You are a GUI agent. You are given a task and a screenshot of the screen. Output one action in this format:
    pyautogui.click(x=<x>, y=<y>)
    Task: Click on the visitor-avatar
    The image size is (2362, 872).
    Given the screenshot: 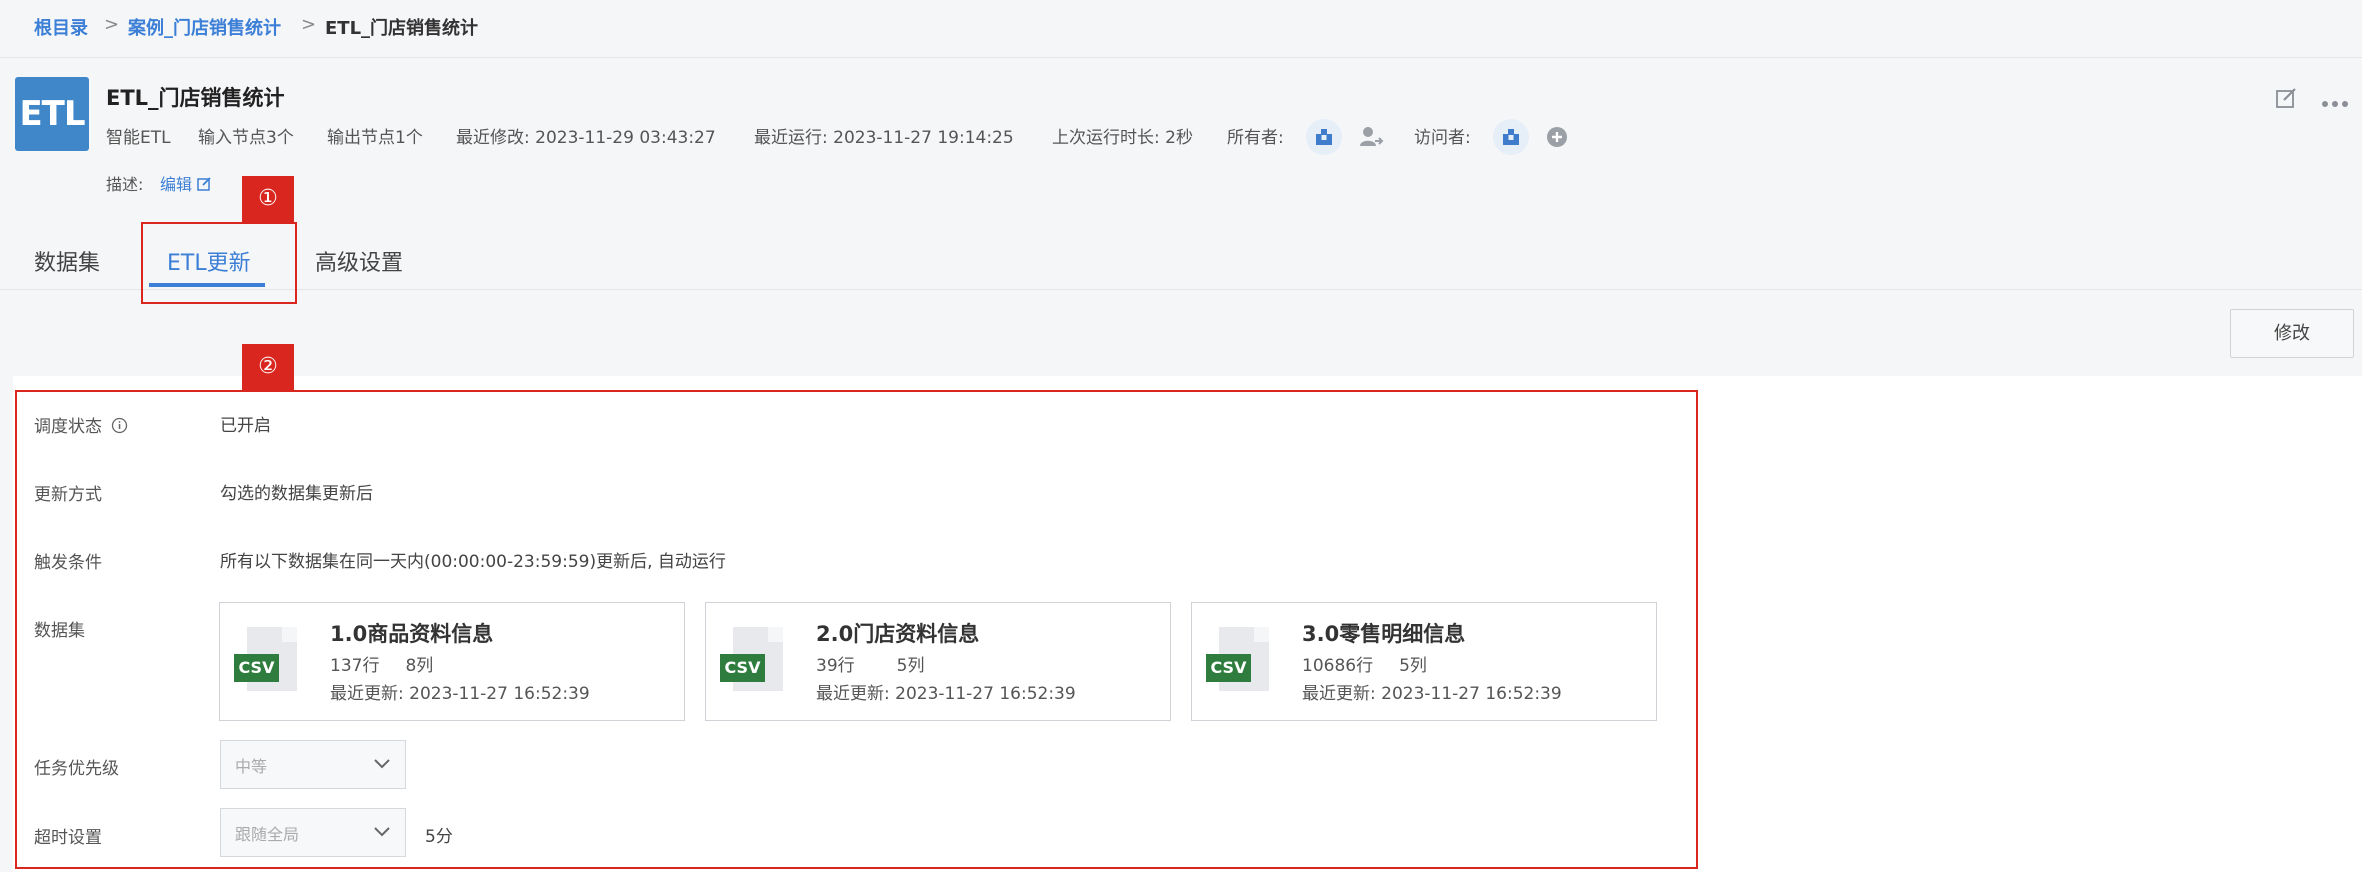 What is the action you would take?
    pyautogui.click(x=1511, y=137)
    